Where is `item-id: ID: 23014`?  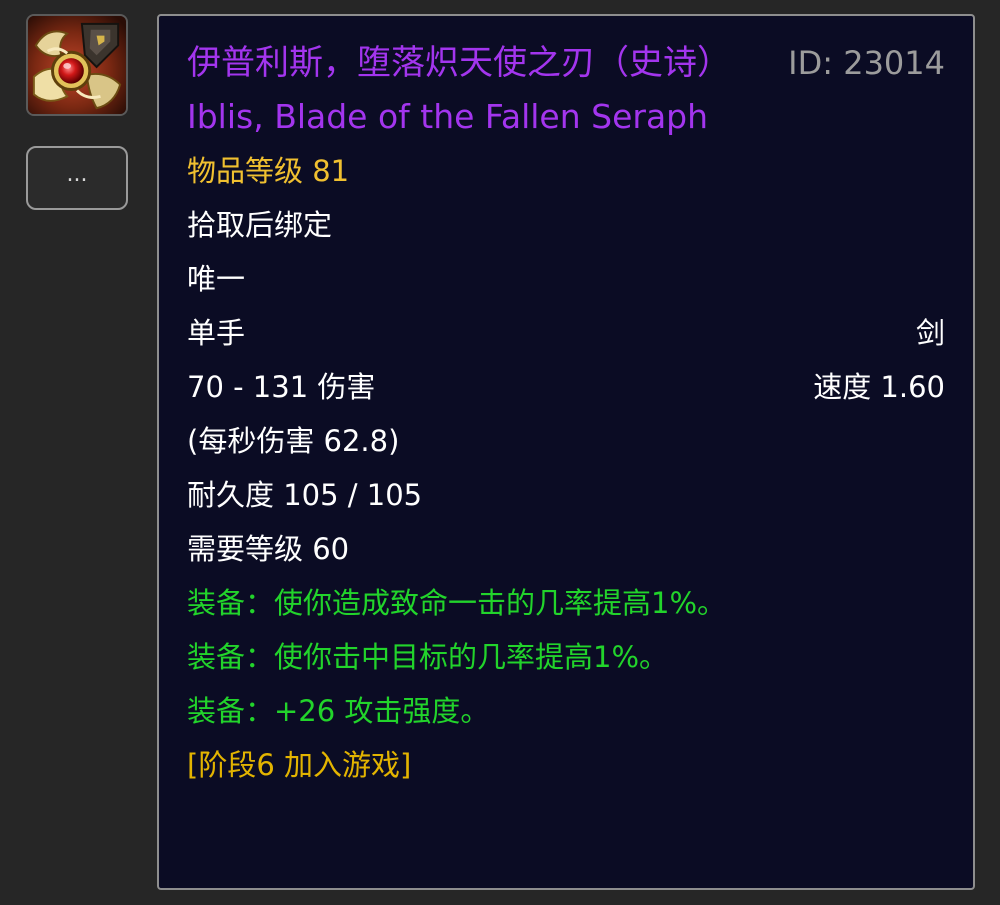 item-id: ID: 23014 is located at coordinates (866, 63).